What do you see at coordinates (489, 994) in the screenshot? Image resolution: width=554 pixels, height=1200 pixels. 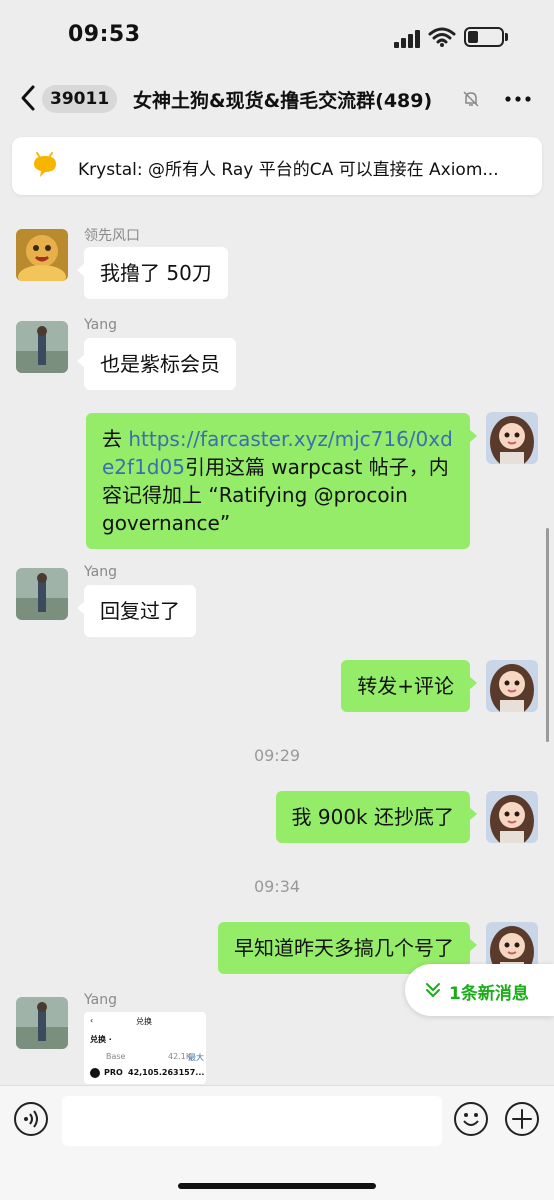 I see `new-messages-label: 1条新消息` at bounding box center [489, 994].